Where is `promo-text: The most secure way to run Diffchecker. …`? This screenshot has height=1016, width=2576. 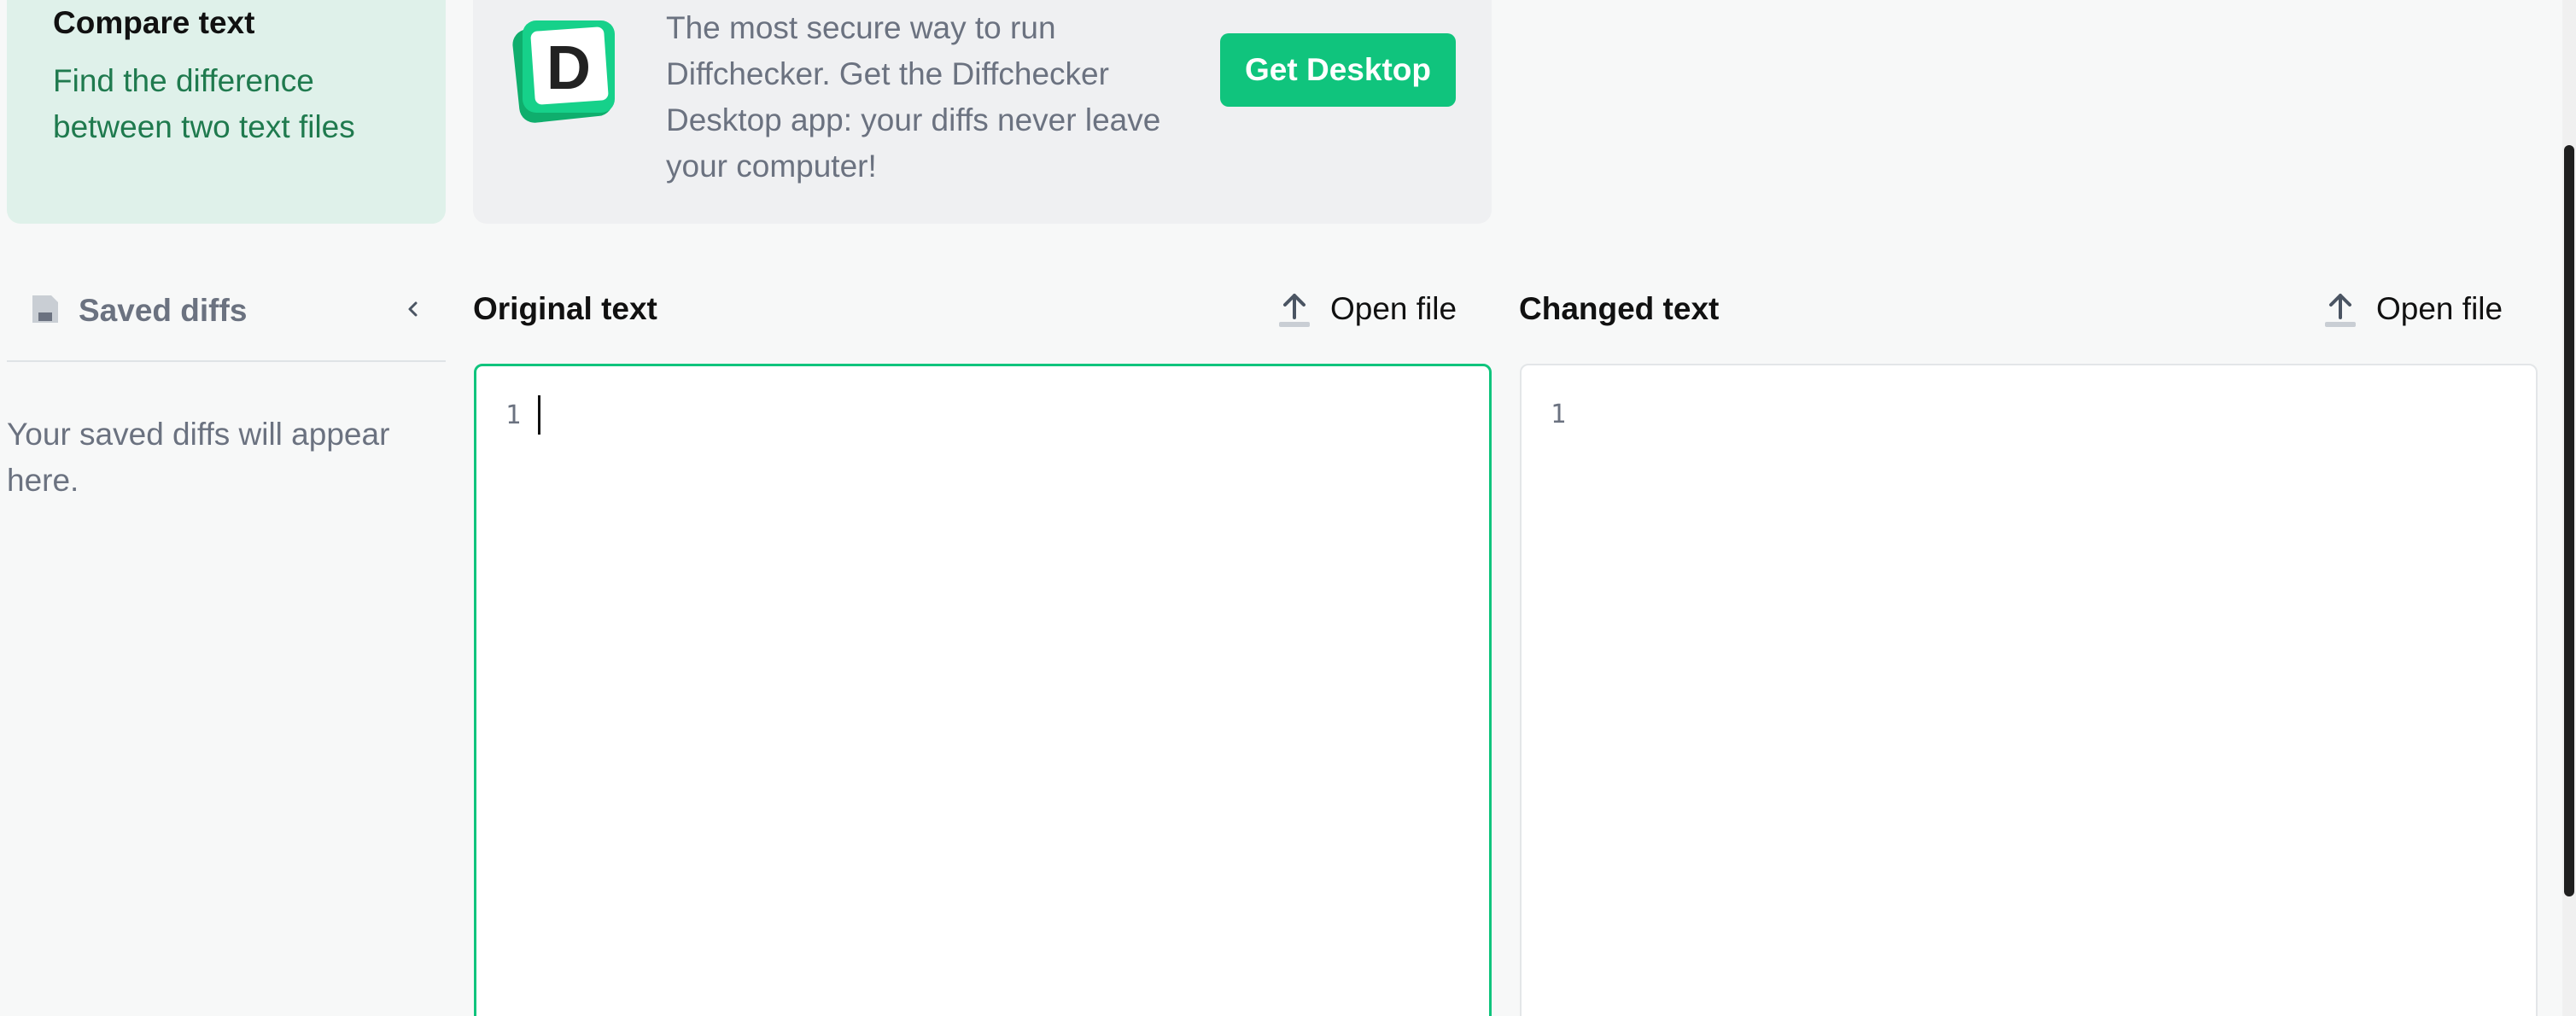
promo-text: The most secure way to run Diffchecker. … is located at coordinates (913, 97).